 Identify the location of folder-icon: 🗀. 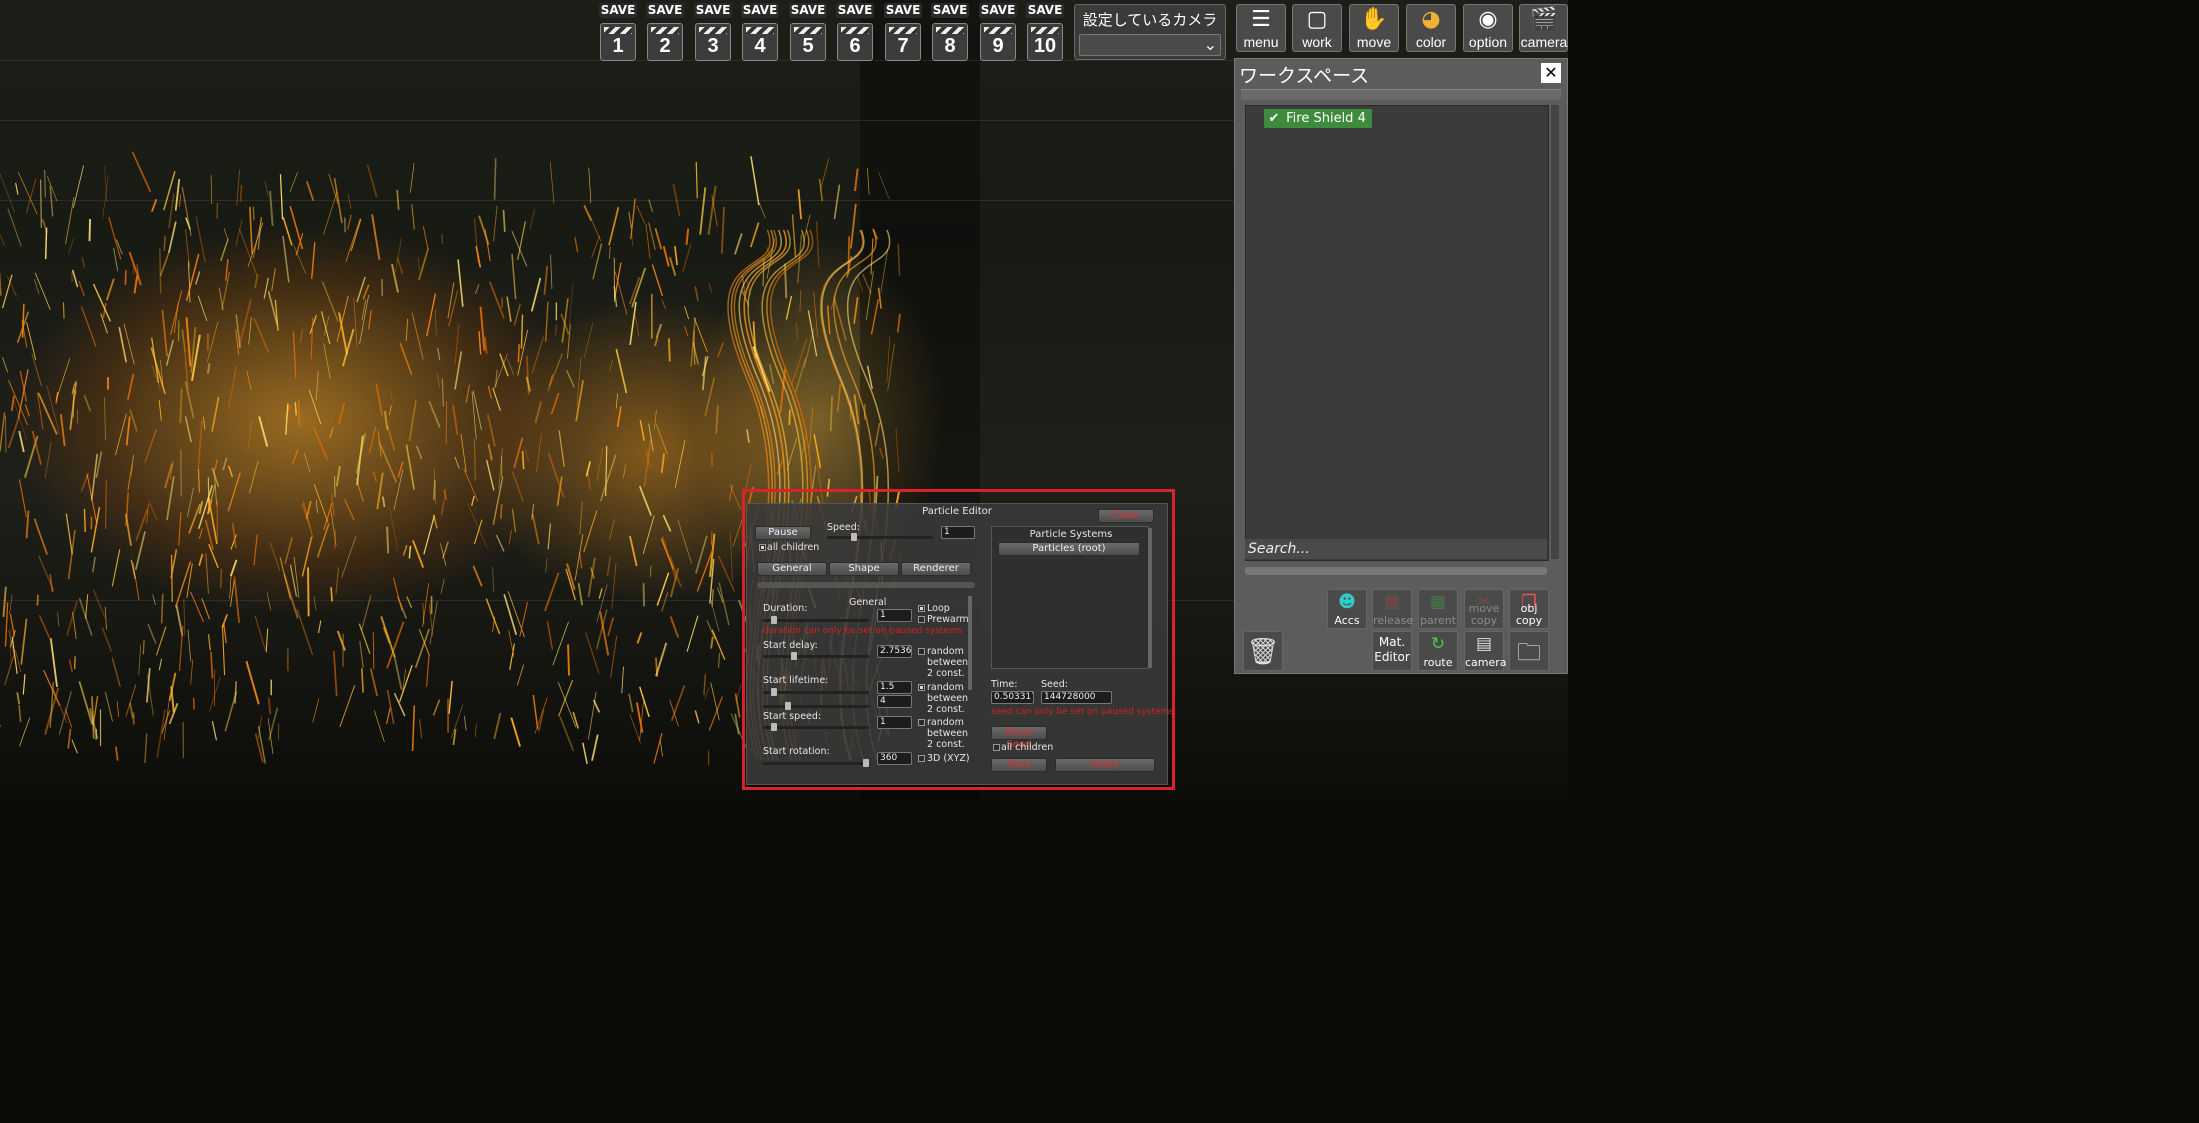
(1529, 652).